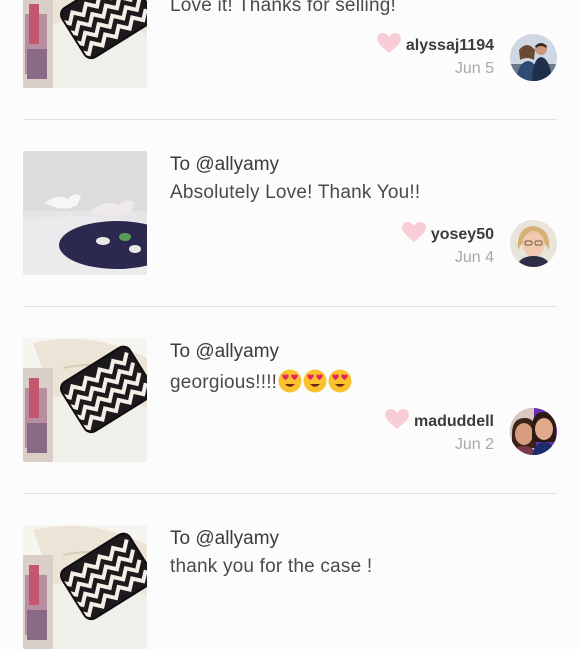  What do you see at coordinates (224, 382) in the screenshot?
I see `comment-message-text: georgious!!!!` at bounding box center [224, 382].